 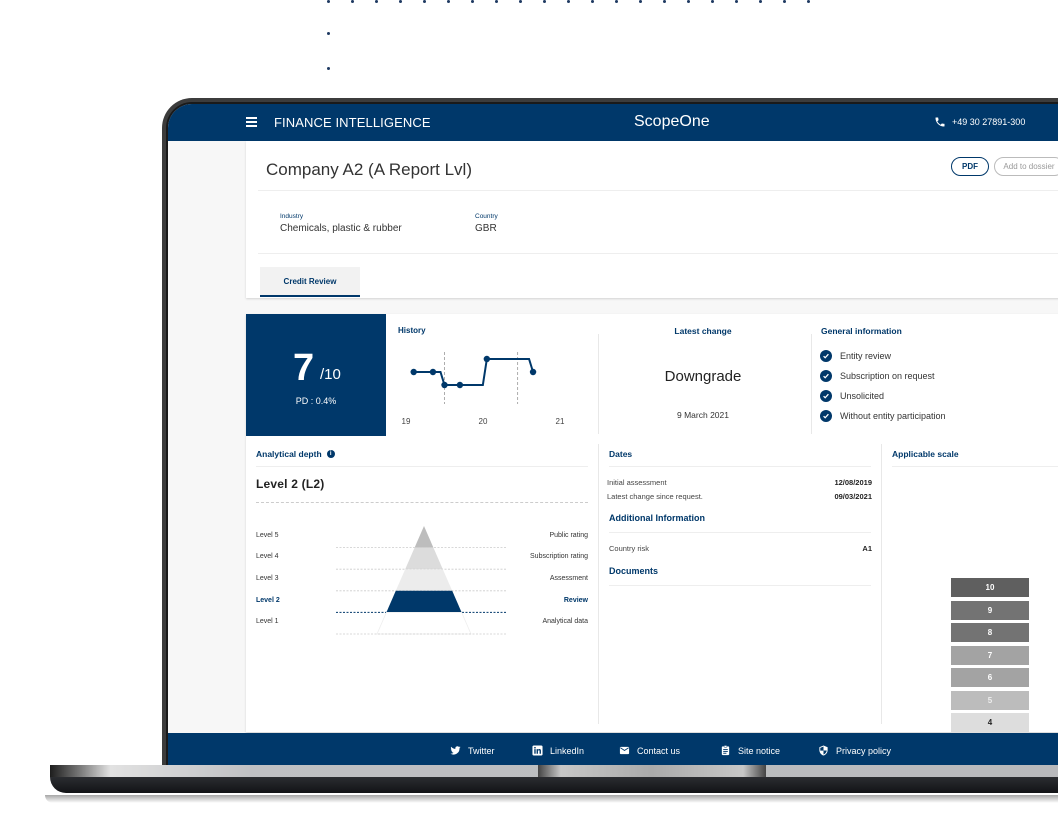 What do you see at coordinates (649, 750) in the screenshot?
I see `footer-link-contact-us: Contact us` at bounding box center [649, 750].